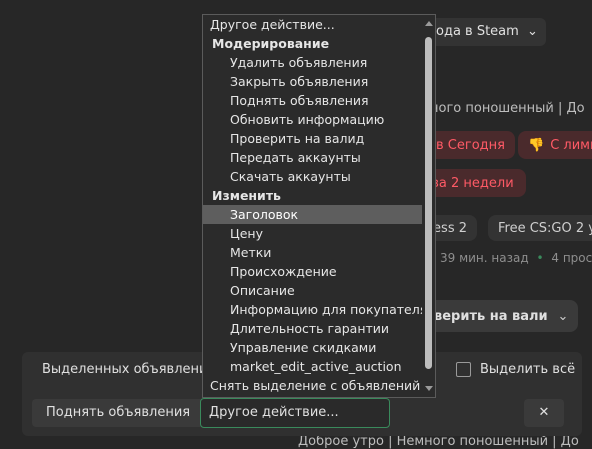  I want to click on dropdown-group-label: Изменить, so click(246, 195).